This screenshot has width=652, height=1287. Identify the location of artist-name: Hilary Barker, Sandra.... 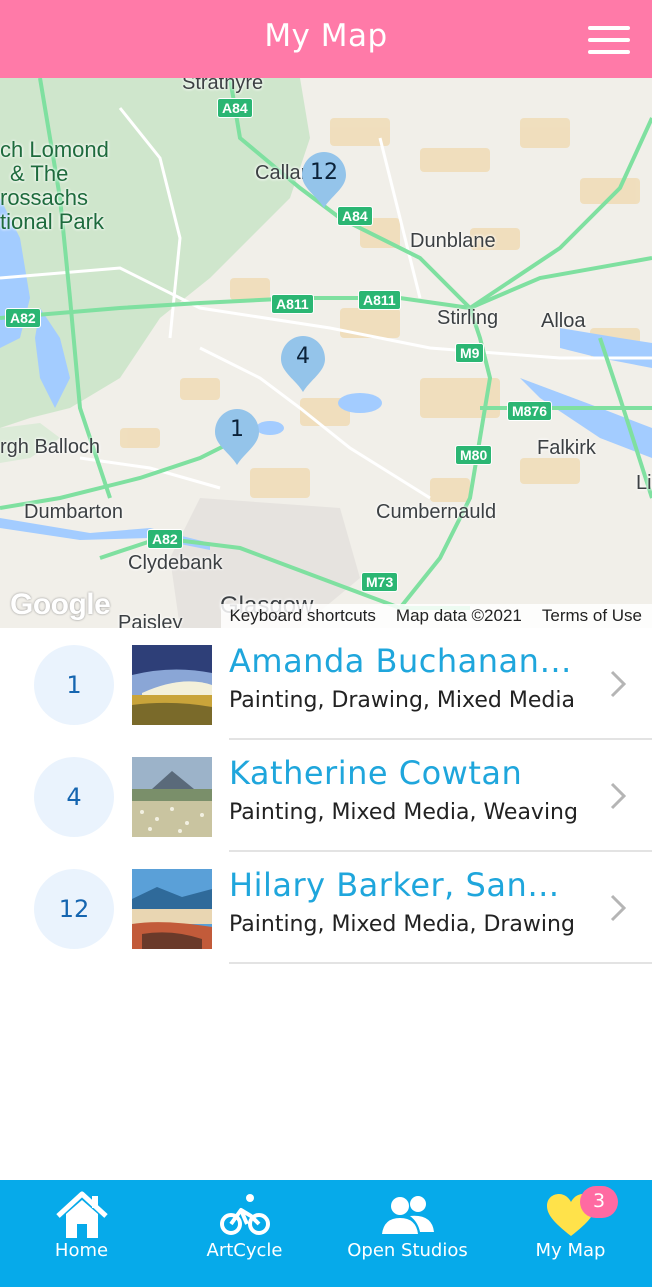
(404, 885).